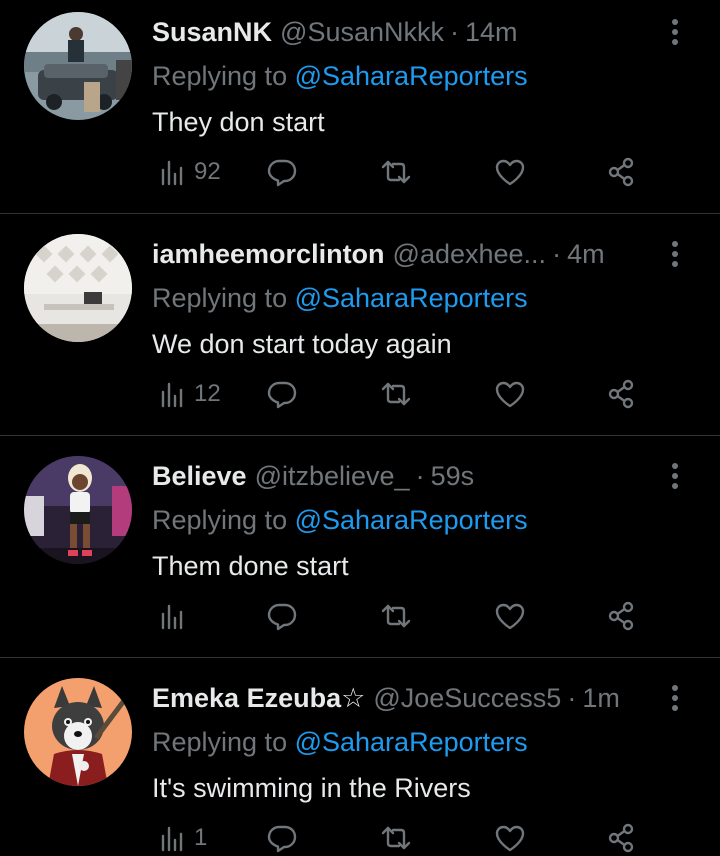  I want to click on tweet-header: iamheemorclinton @adexhee... · 4m, so click(421, 254).